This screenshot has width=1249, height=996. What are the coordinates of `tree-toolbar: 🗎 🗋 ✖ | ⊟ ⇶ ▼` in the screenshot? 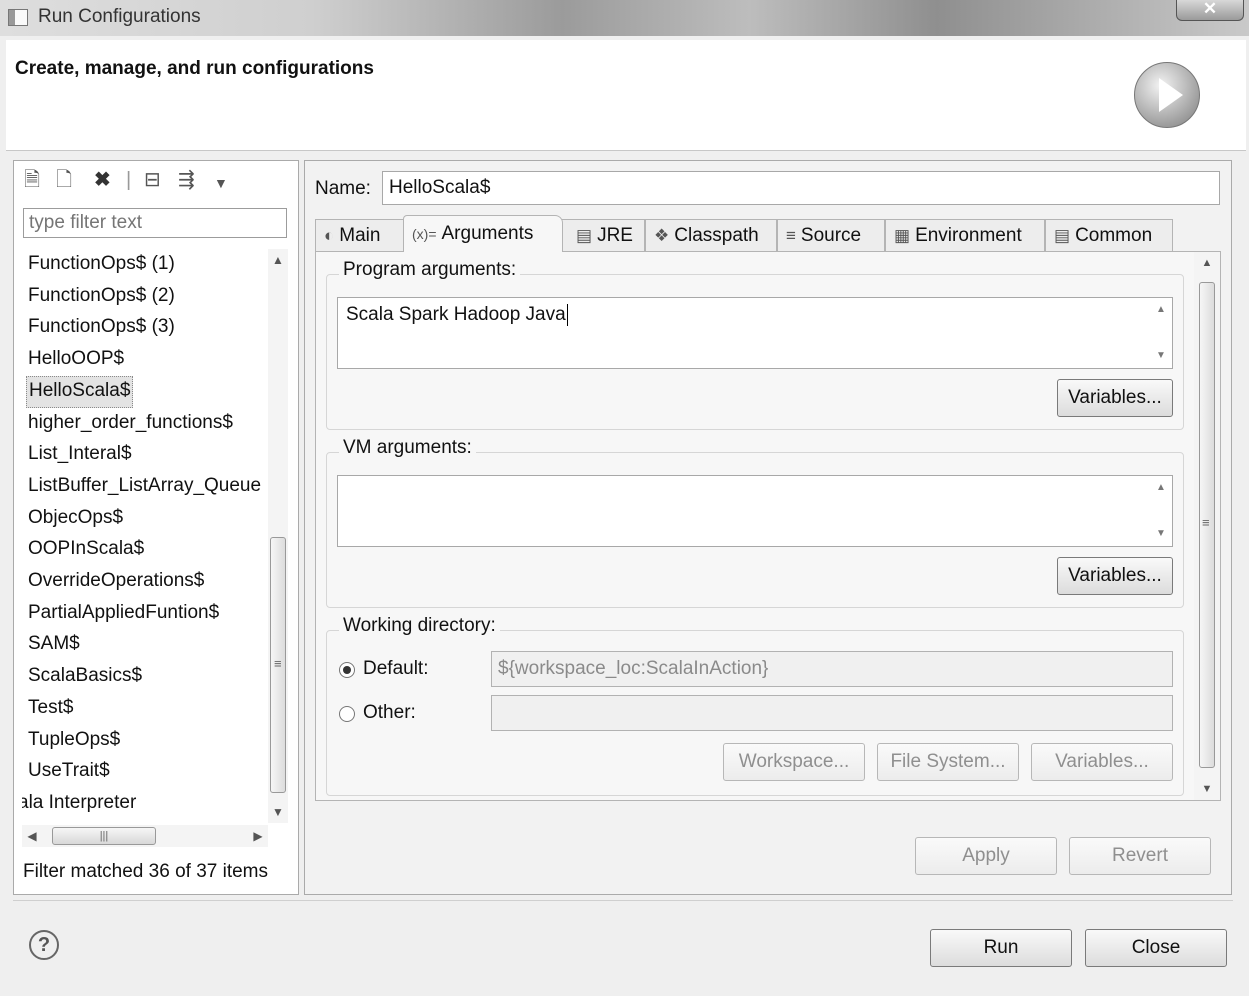 It's located at (156, 181).